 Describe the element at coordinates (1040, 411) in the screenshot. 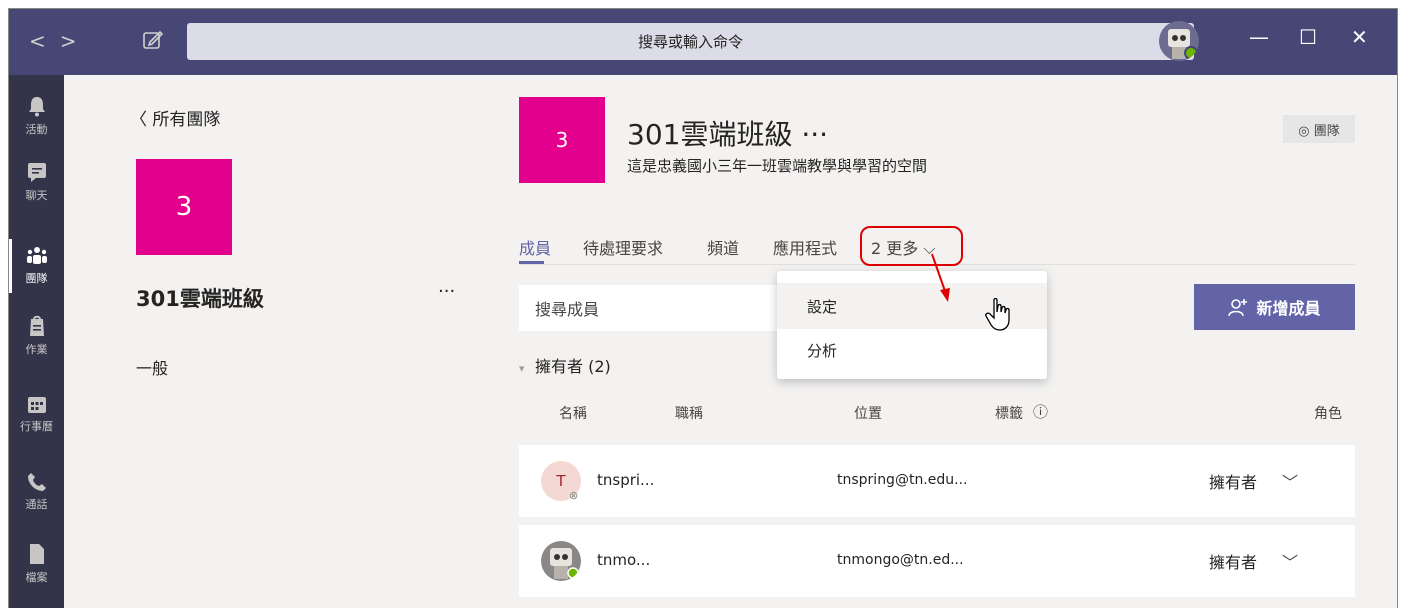

I see `info-icon: ⓘ` at that location.